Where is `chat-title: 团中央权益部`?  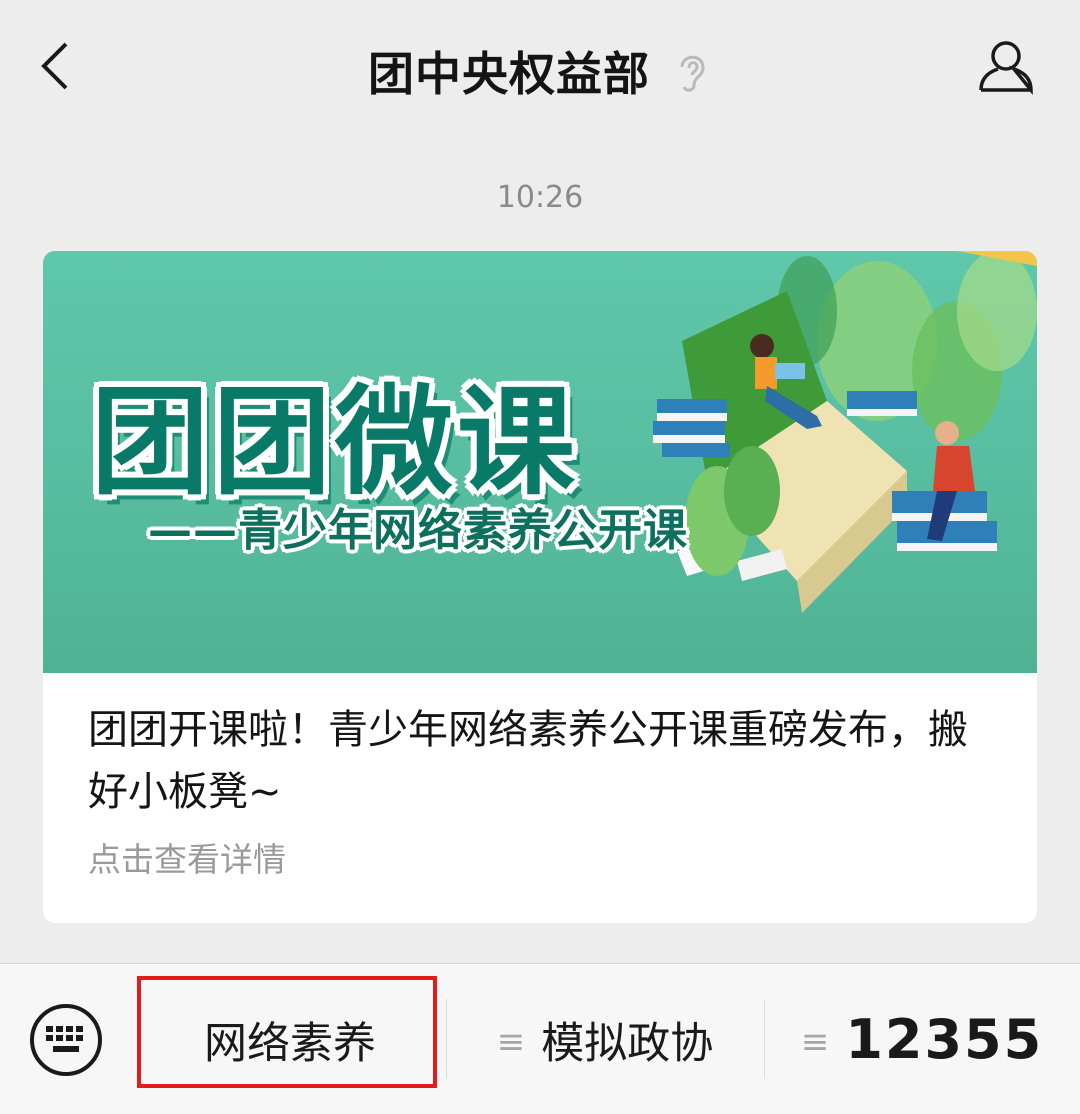 chat-title: 团中央权益部 is located at coordinates (509, 74).